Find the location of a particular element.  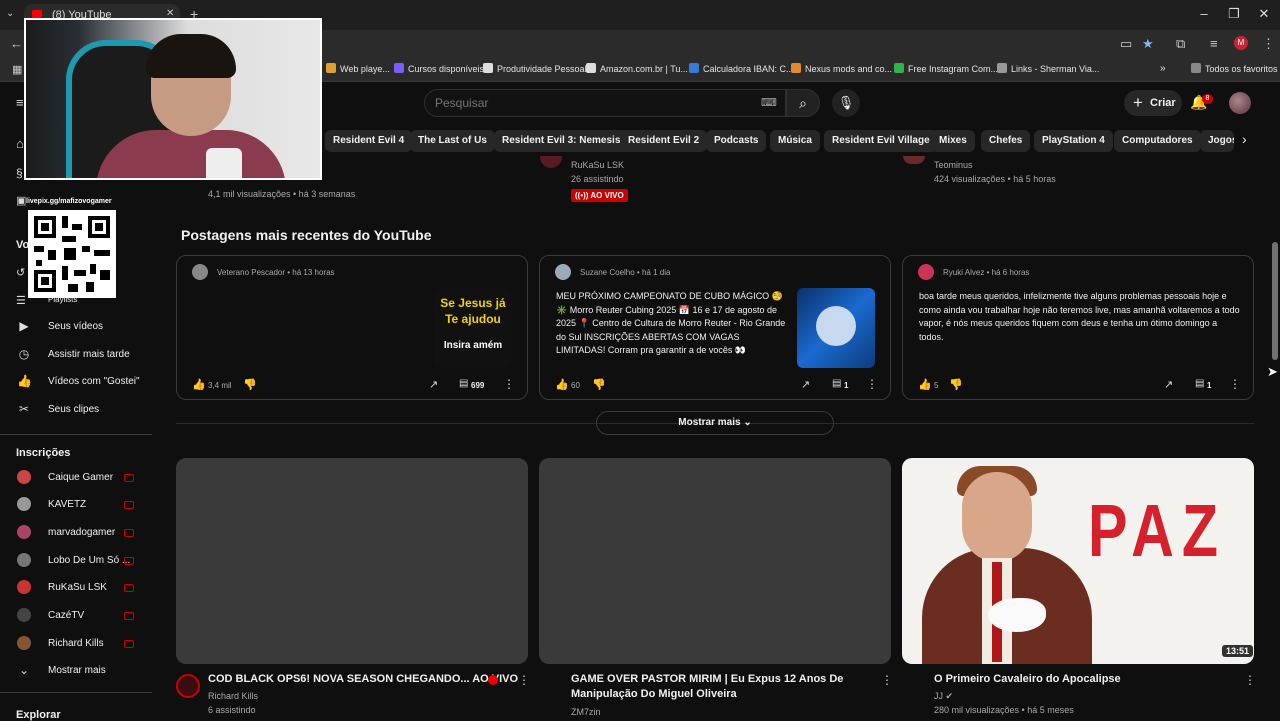

tab-search-icon: ⌄ is located at coordinates (10, 13).